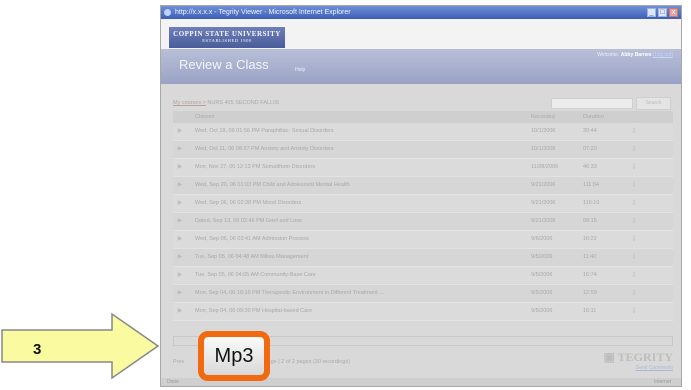 This screenshot has height=390, width=691. I want to click on logout-link: (Log out), so click(663, 55).